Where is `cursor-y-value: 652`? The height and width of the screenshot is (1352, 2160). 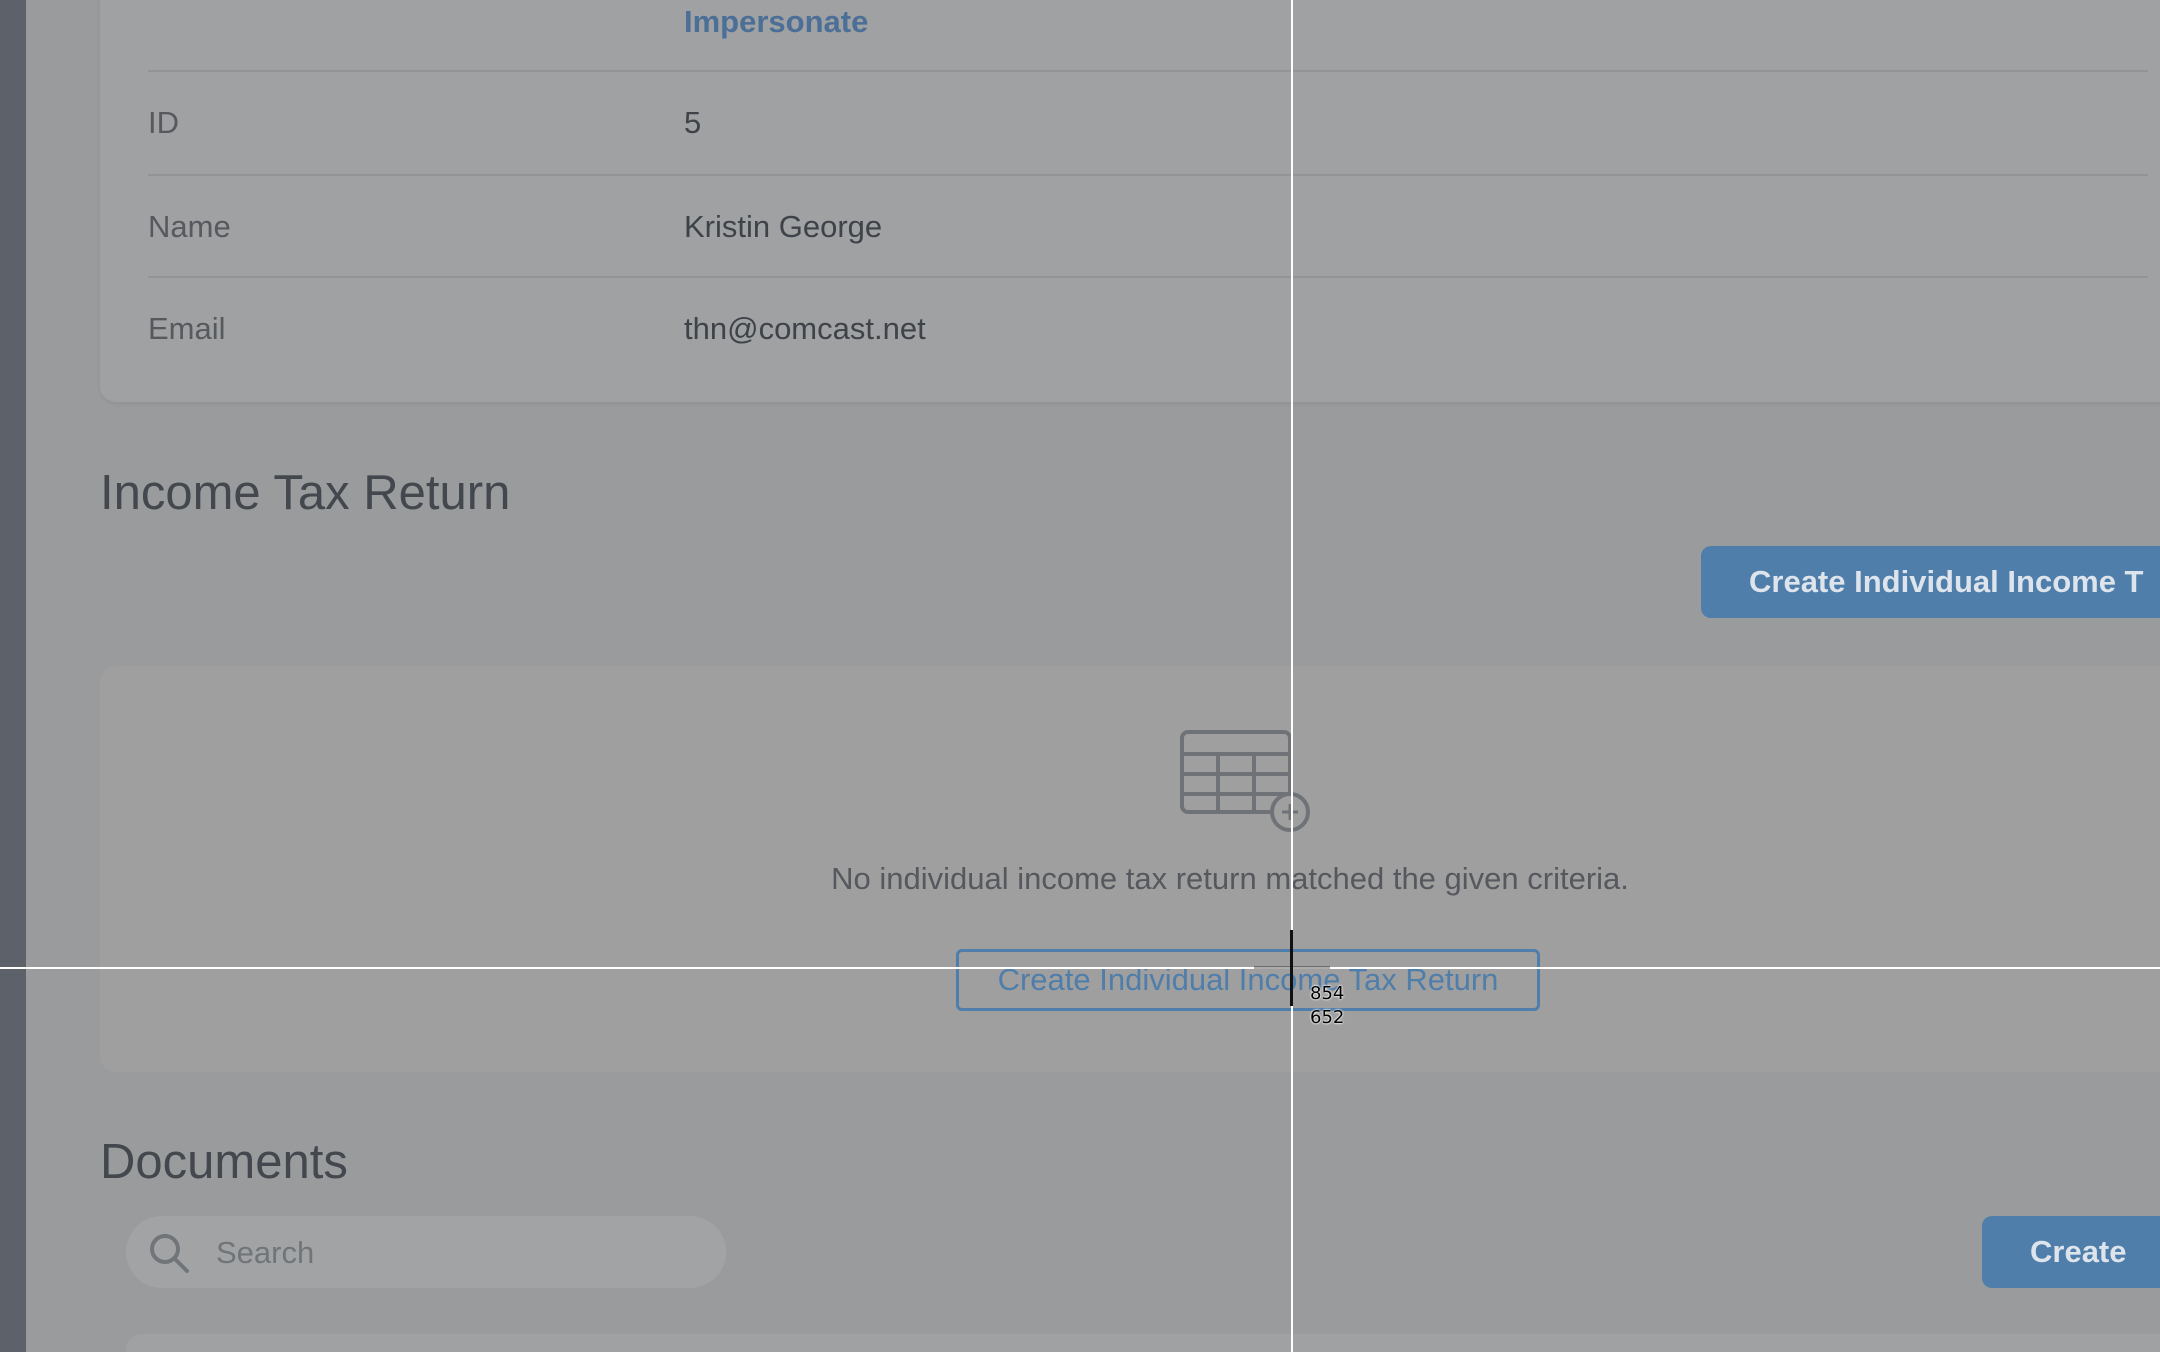
cursor-y-value: 652 is located at coordinates (1327, 1017).